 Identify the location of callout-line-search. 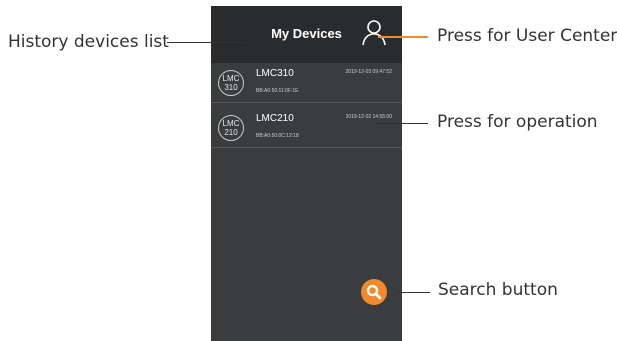
(413, 292).